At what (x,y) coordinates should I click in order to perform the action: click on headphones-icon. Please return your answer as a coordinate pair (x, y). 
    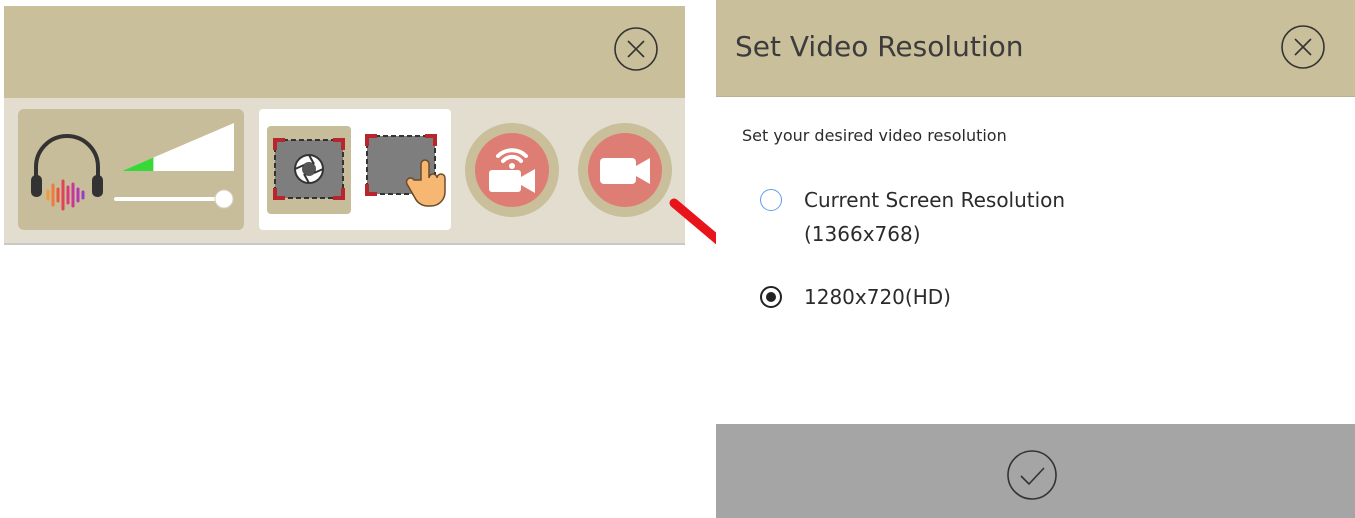
    Looking at the image, I should click on (67, 170).